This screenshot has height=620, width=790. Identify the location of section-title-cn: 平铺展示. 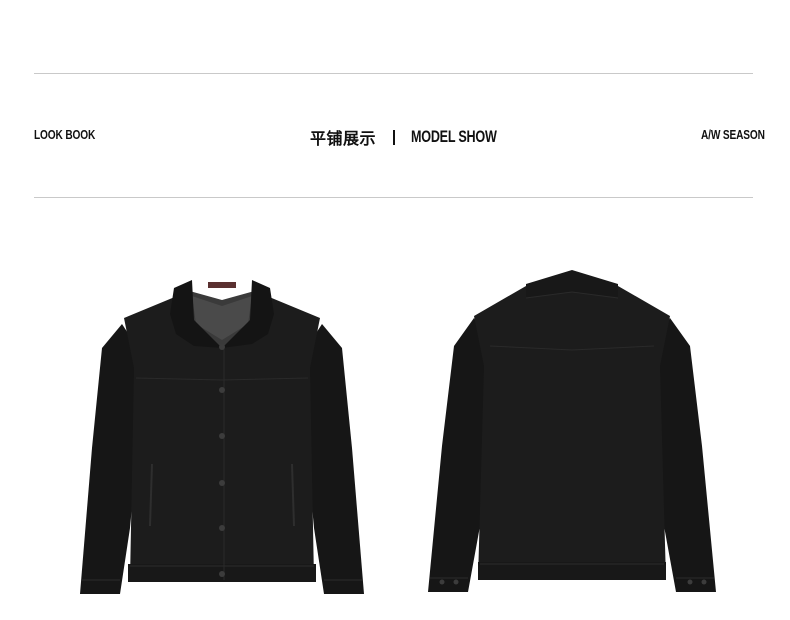
(343, 138).